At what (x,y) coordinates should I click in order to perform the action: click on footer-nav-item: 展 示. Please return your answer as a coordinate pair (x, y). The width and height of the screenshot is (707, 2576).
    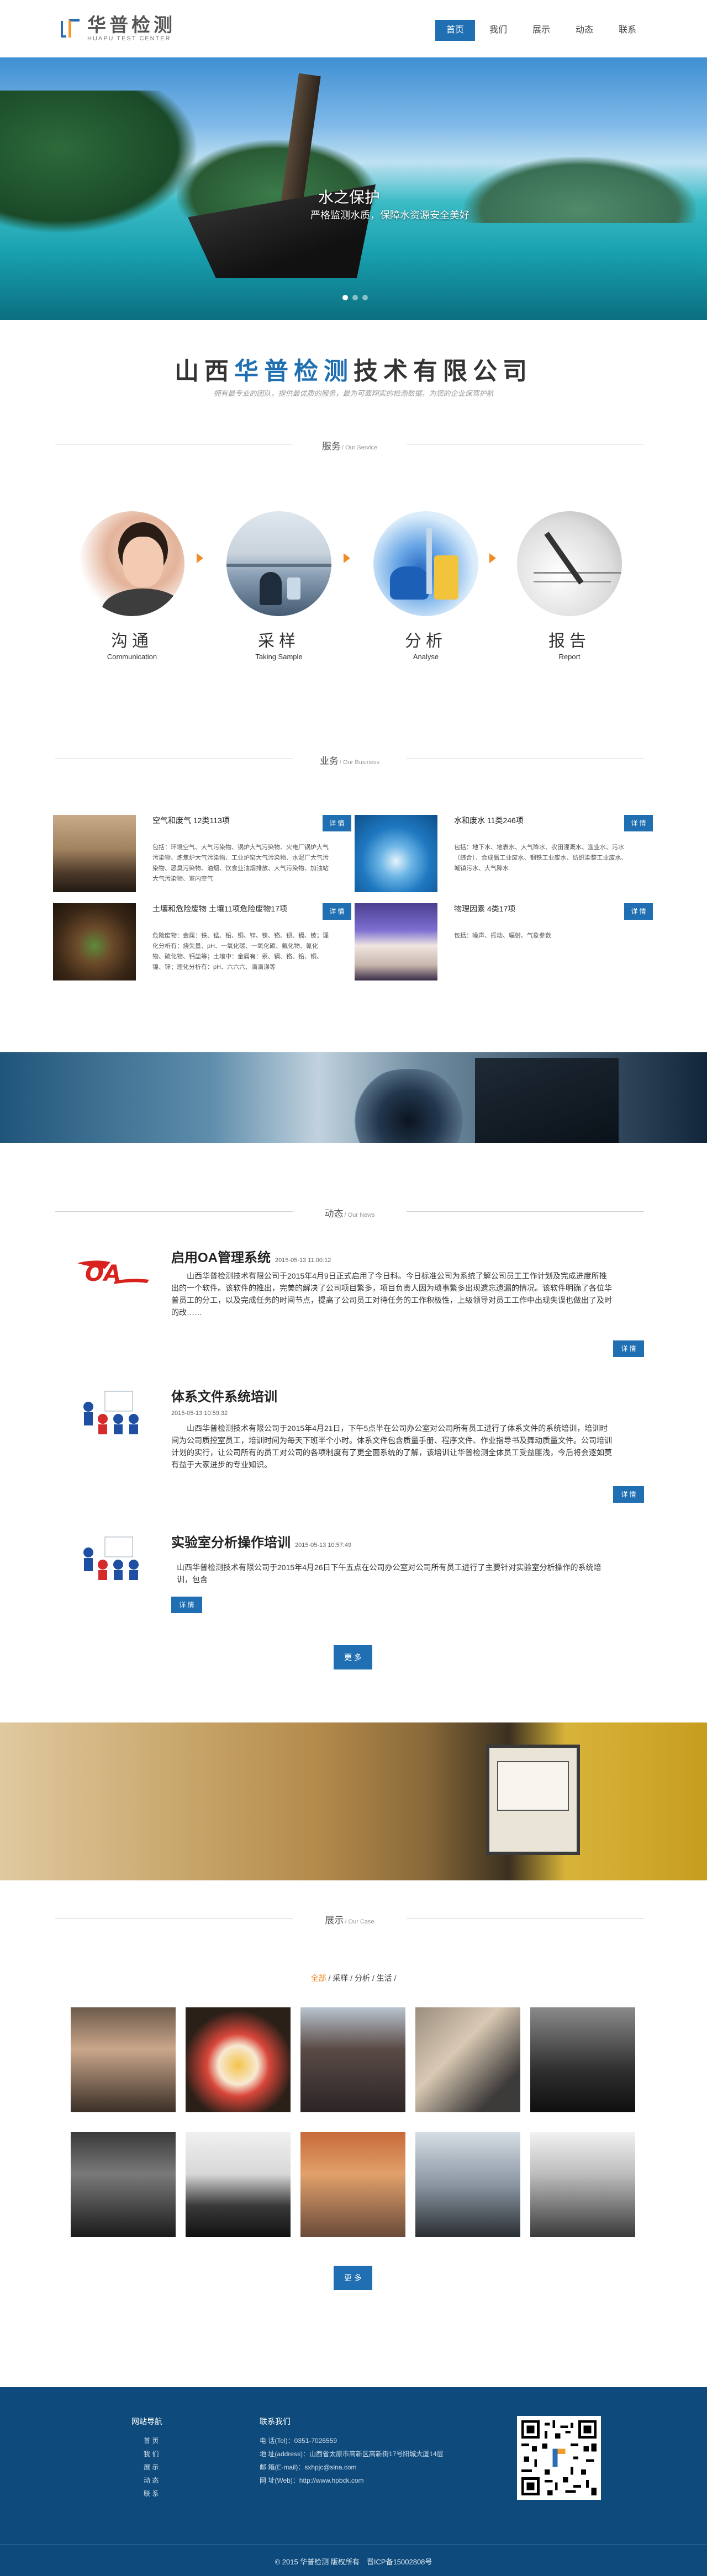
    Looking at the image, I should click on (146, 2469).